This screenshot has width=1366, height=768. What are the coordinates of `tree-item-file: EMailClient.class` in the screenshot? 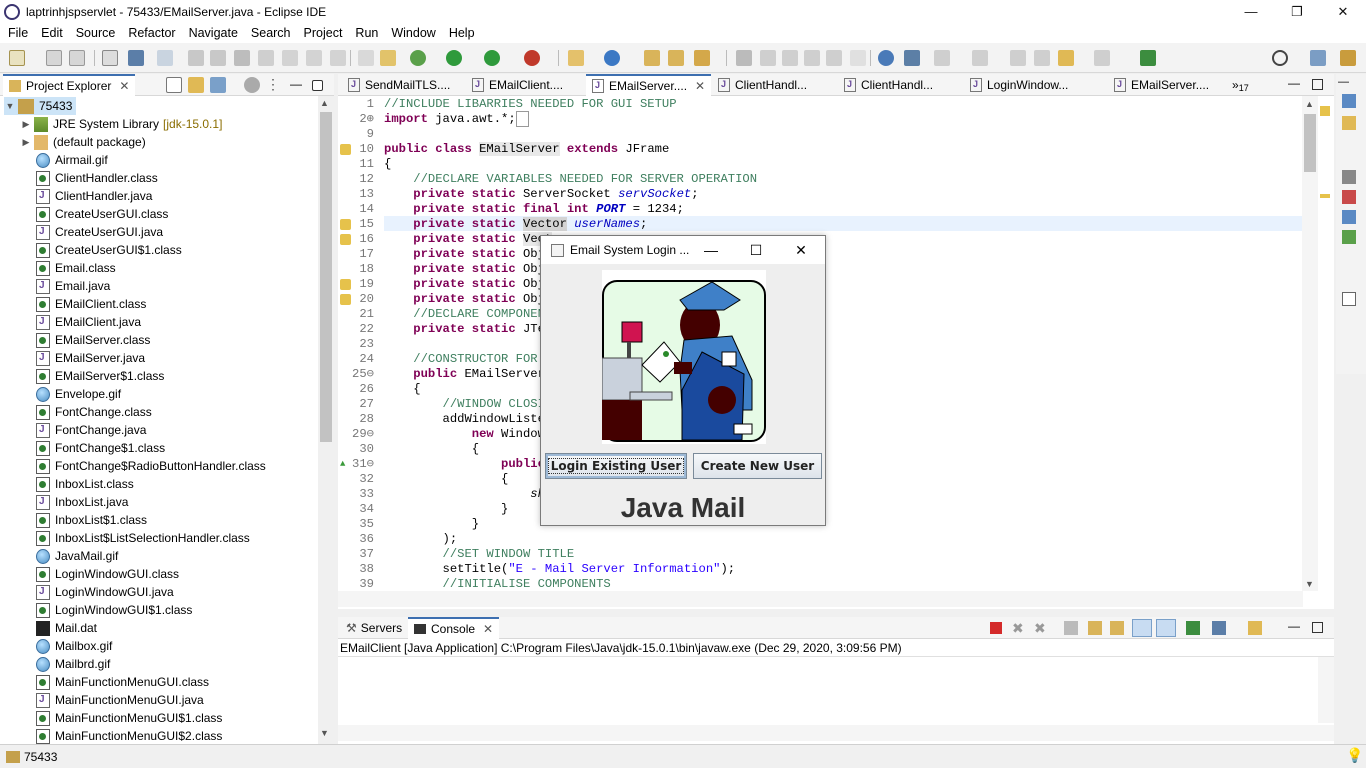 It's located at (91, 304).